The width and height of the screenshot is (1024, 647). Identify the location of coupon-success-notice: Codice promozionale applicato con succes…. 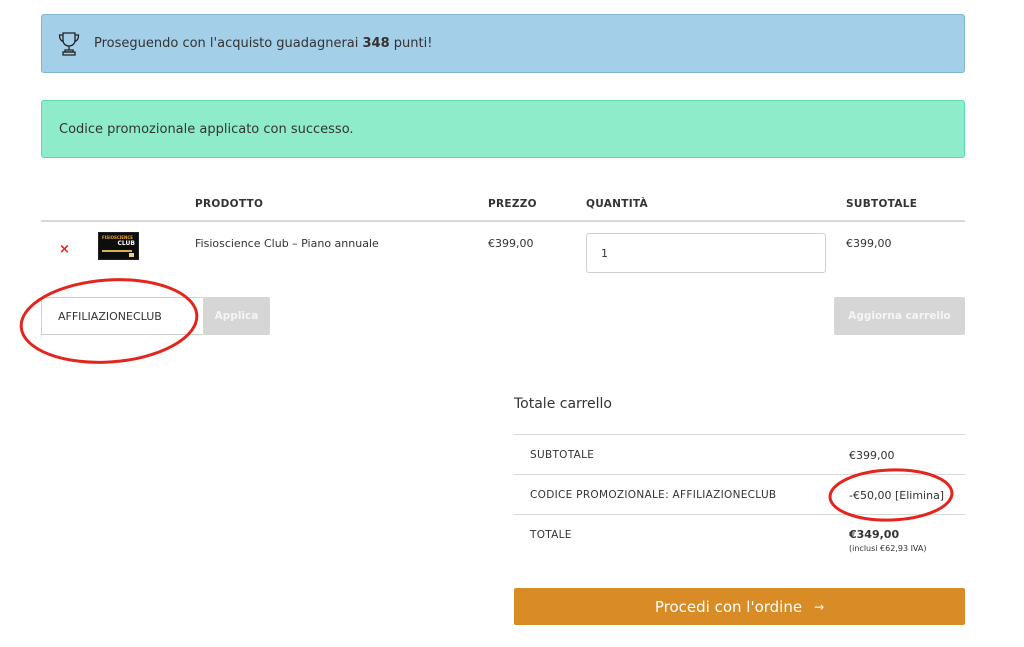
(503, 129).